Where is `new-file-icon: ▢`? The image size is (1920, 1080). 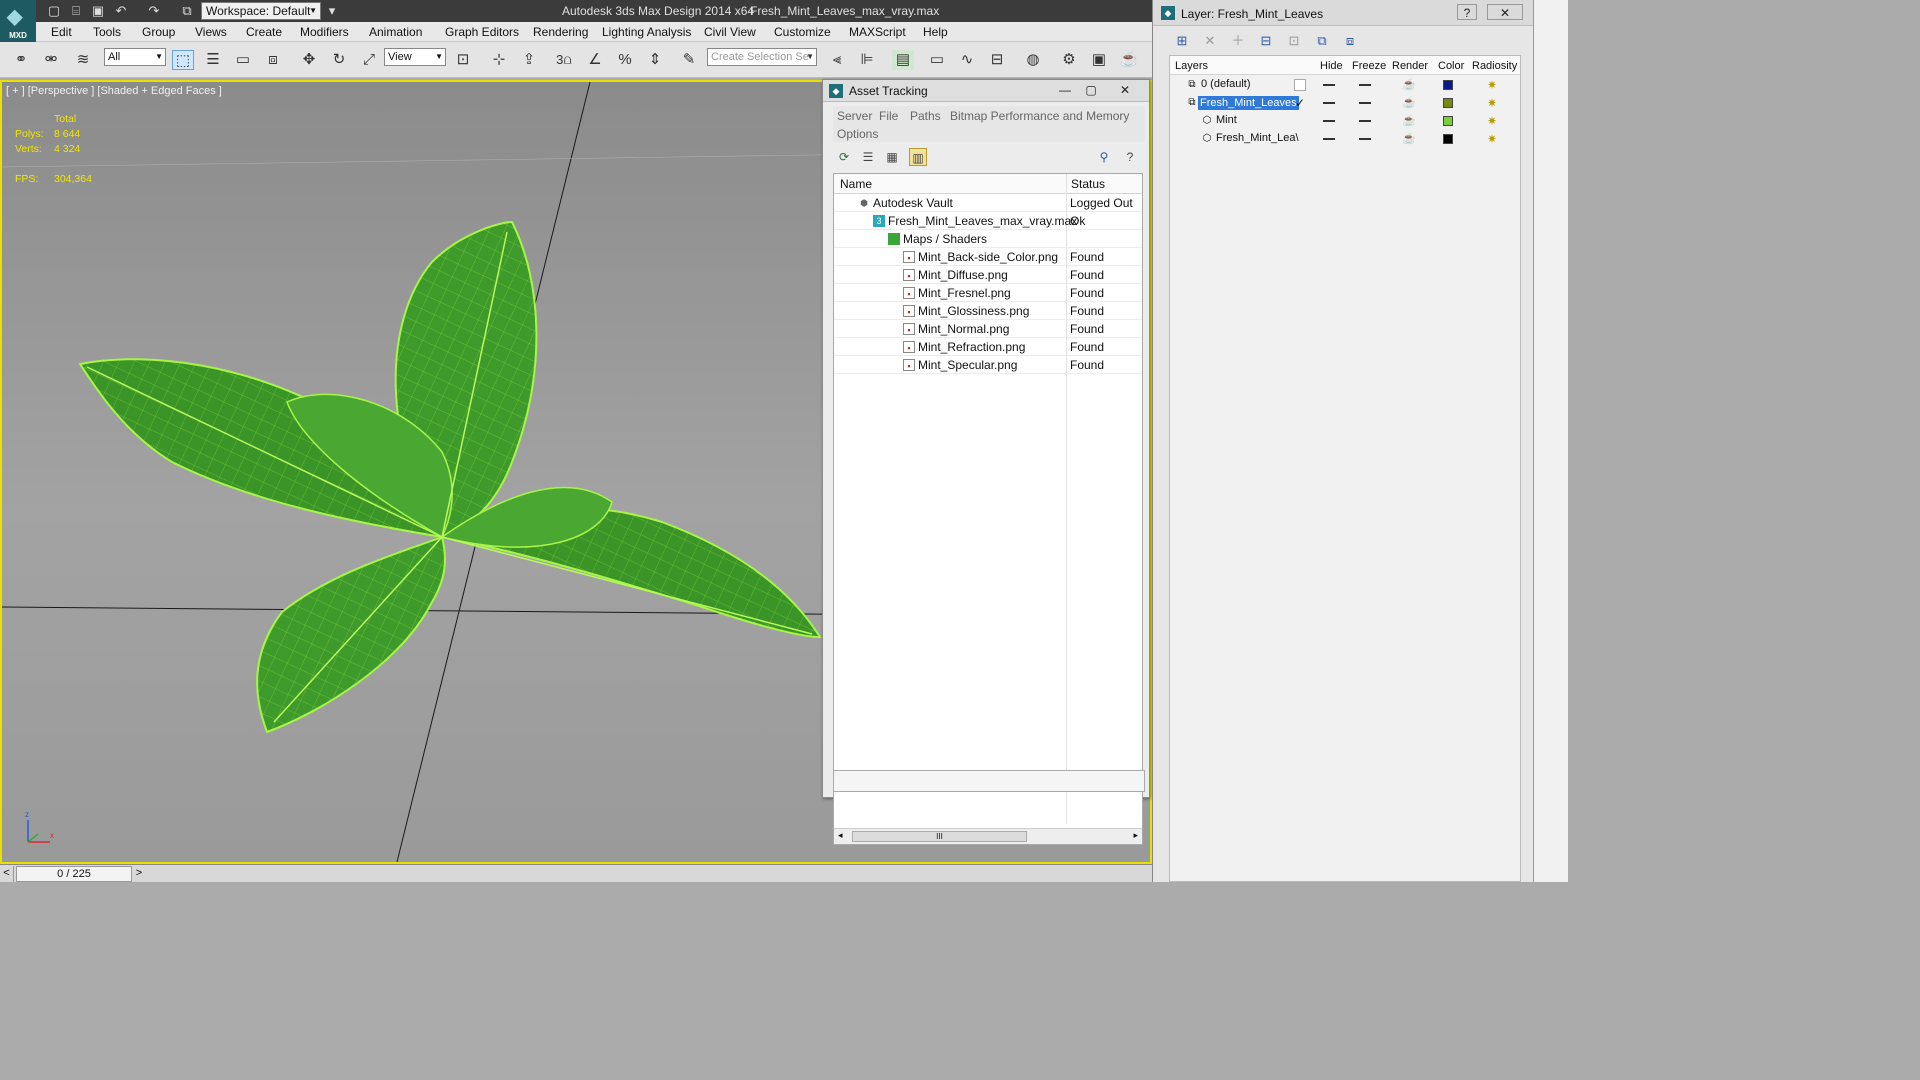
new-file-icon: ▢ is located at coordinates (54, 11).